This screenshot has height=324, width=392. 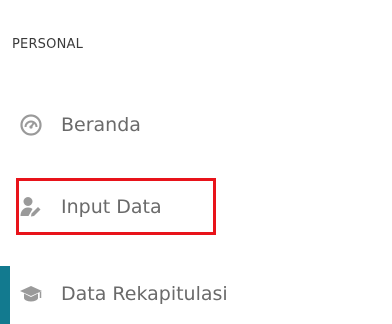 I want to click on sidebar-item-label: Data Rekapitulasi, so click(x=144, y=294).